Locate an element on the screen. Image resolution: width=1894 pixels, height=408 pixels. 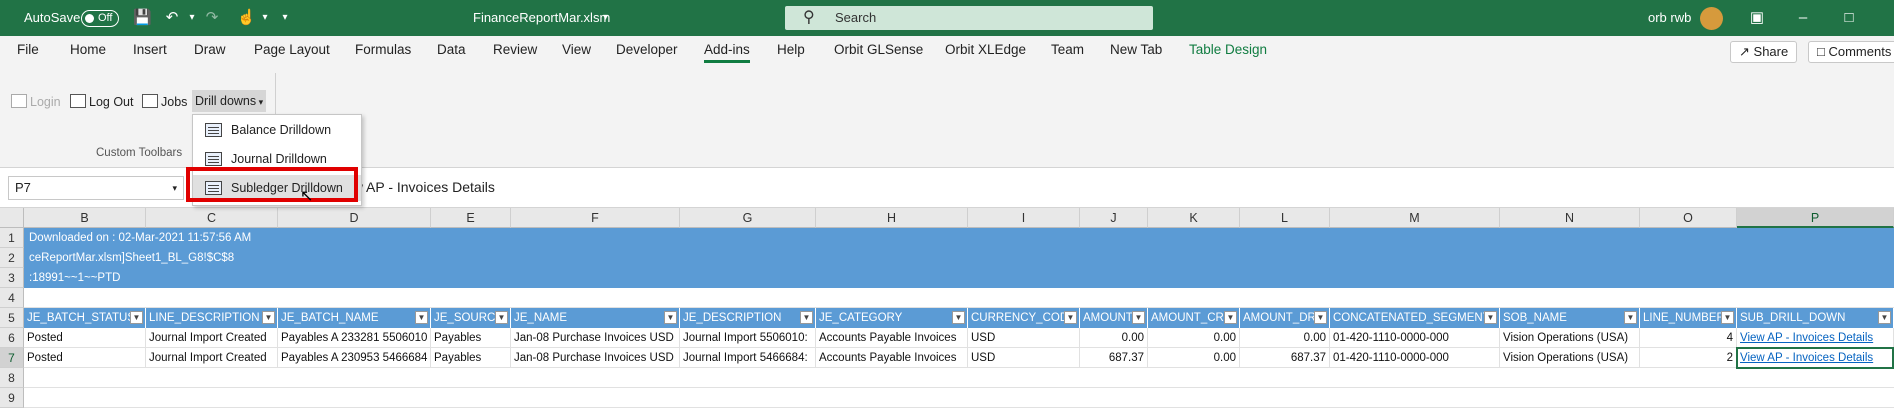
table-cell: Payables A 233281 5506010 is located at coordinates (354, 338).